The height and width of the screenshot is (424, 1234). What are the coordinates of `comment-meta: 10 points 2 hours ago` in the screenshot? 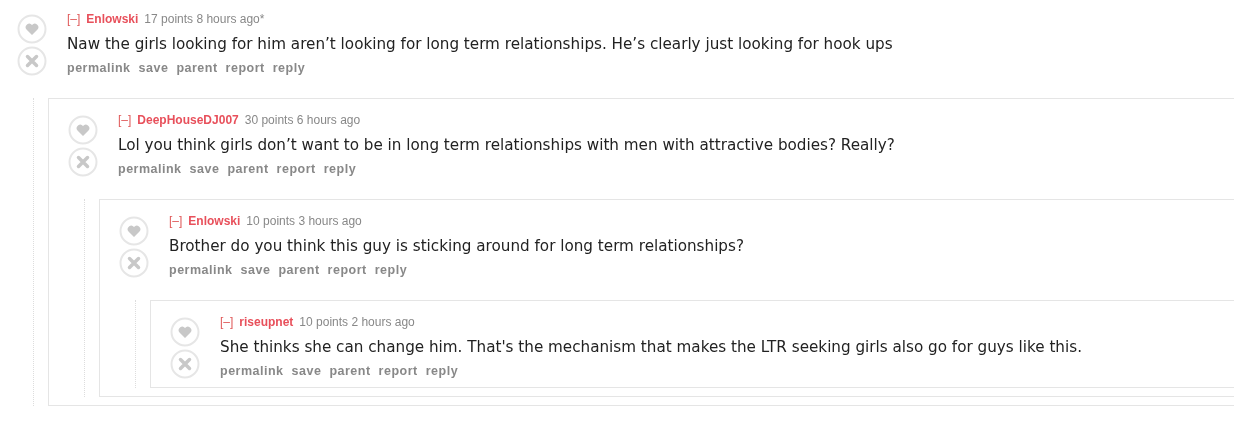 It's located at (357, 322).